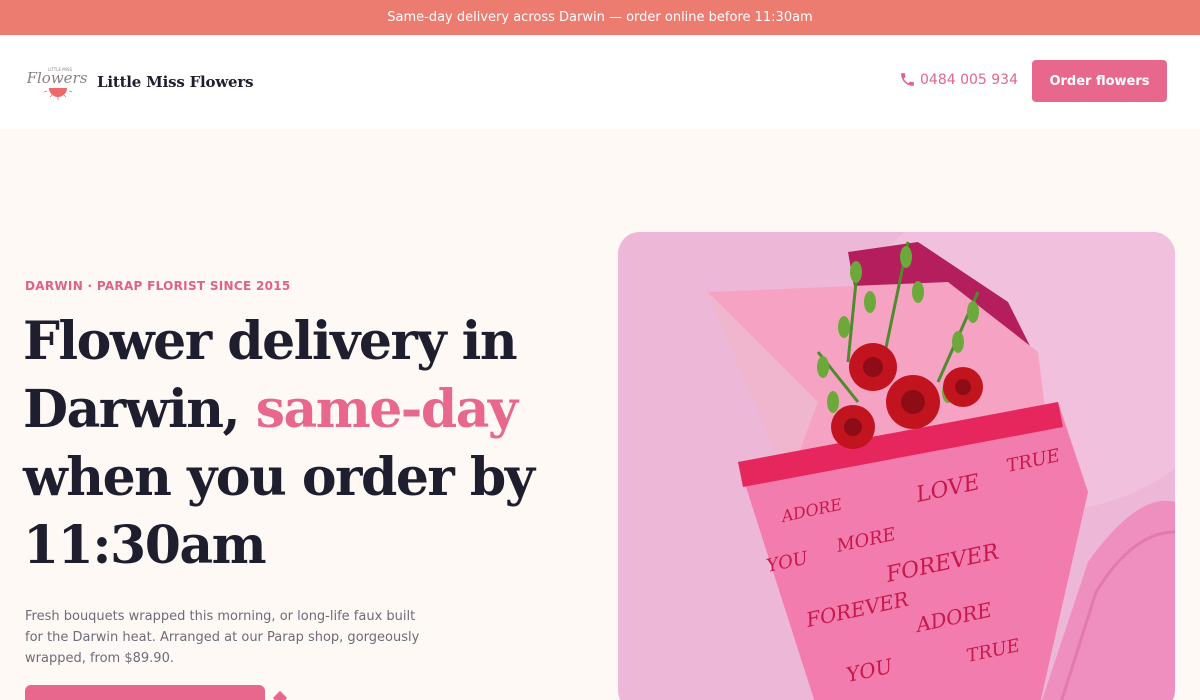 The height and width of the screenshot is (700, 1200). What do you see at coordinates (57, 78) in the screenshot?
I see `svg-text: Flowers` at bounding box center [57, 78].